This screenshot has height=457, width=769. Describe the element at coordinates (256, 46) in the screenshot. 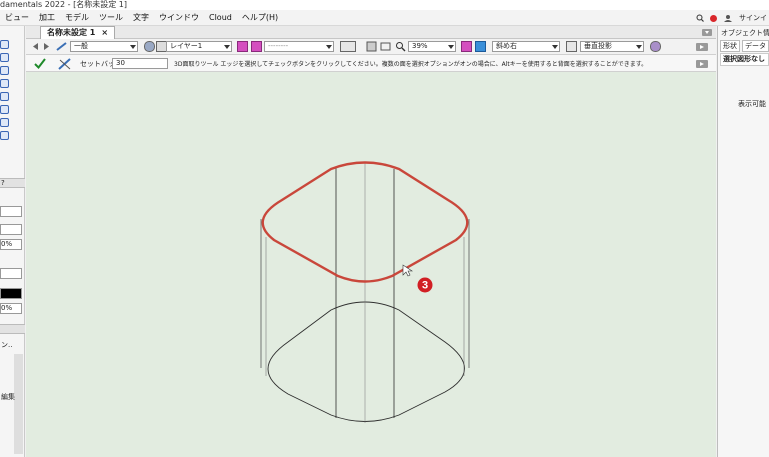

I see `class-options-icon` at that location.